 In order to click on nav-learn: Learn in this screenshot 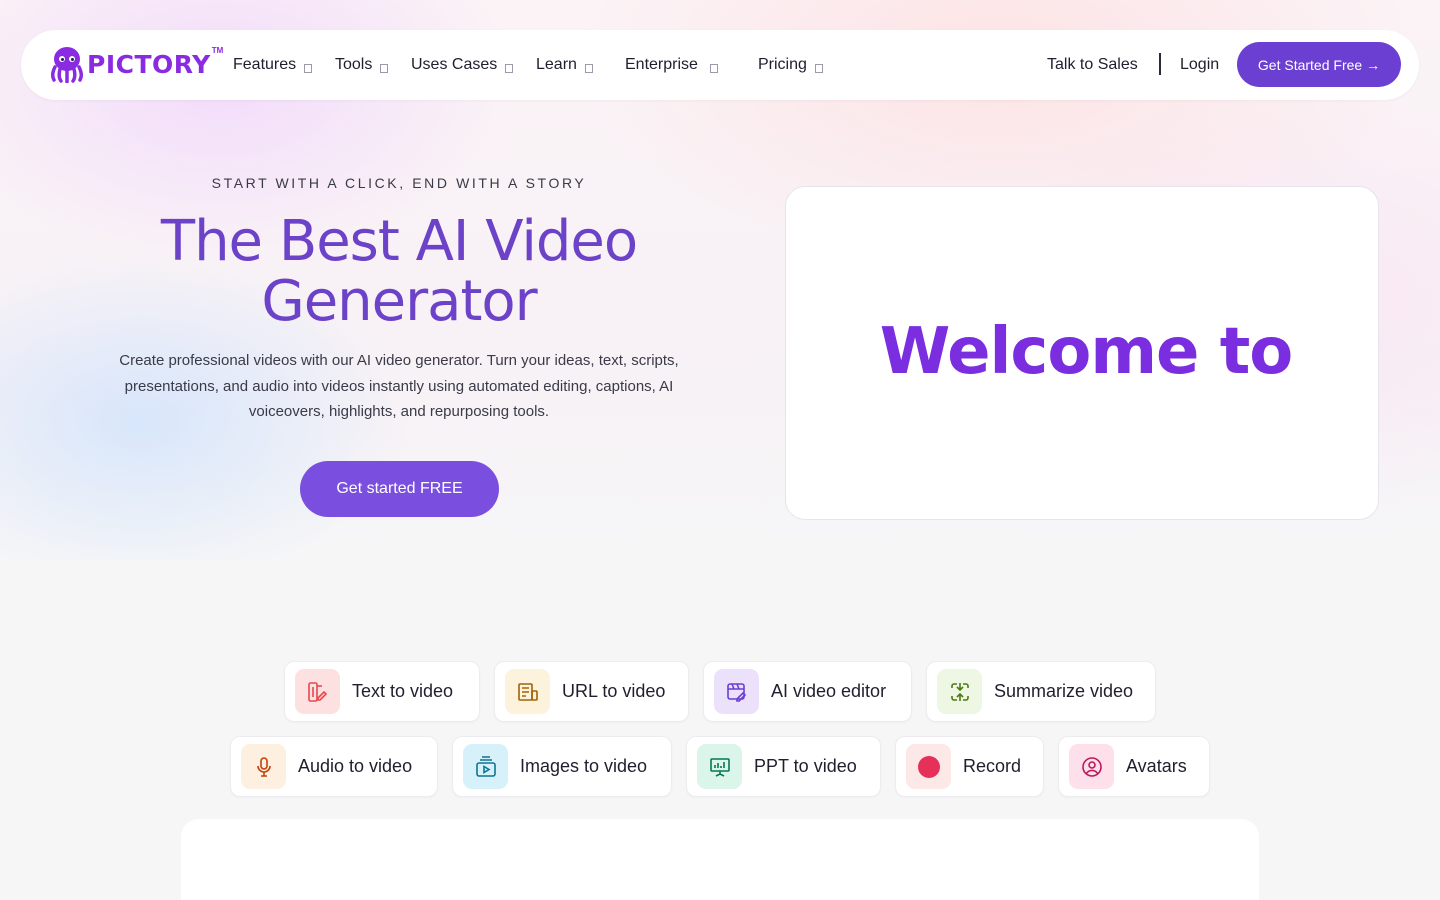, I will do `click(564, 65)`.